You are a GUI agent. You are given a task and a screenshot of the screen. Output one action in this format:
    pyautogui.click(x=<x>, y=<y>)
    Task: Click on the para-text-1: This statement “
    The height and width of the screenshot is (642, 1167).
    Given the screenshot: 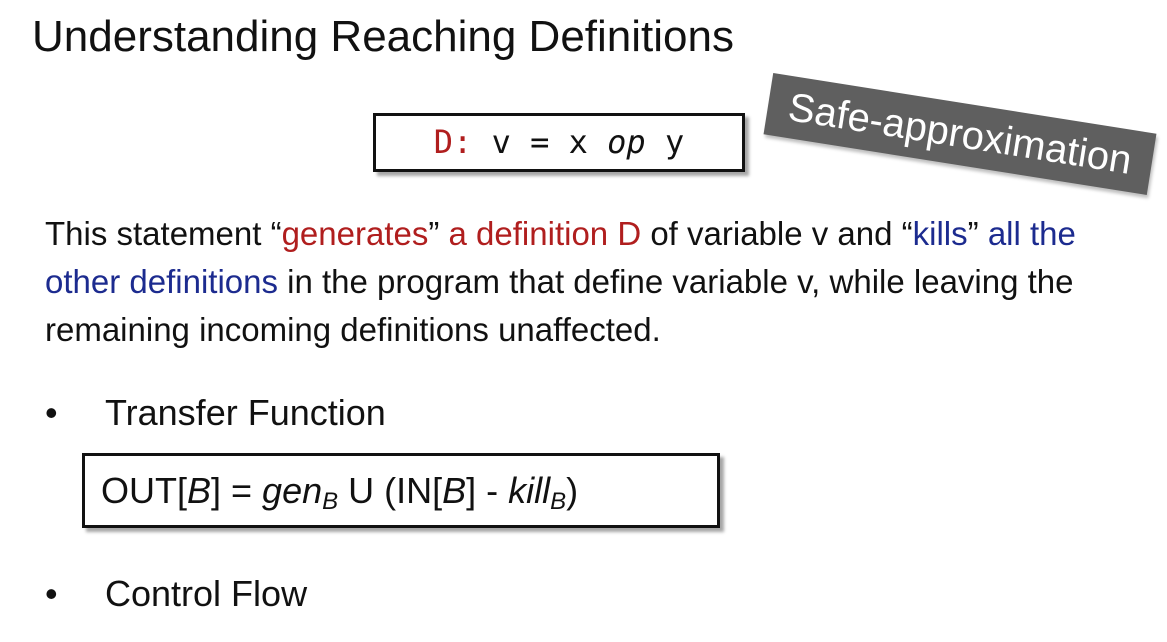 What is the action you would take?
    pyautogui.click(x=163, y=233)
    